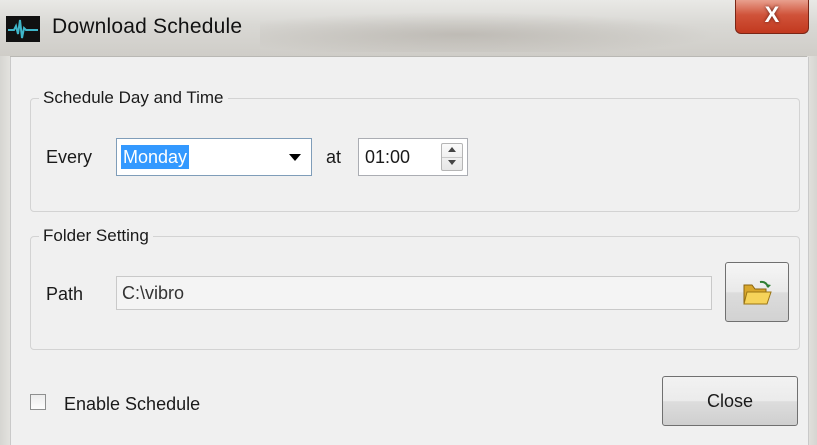  Describe the element at coordinates (414, 293) in the screenshot. I see `path-field: C:\vibro` at that location.